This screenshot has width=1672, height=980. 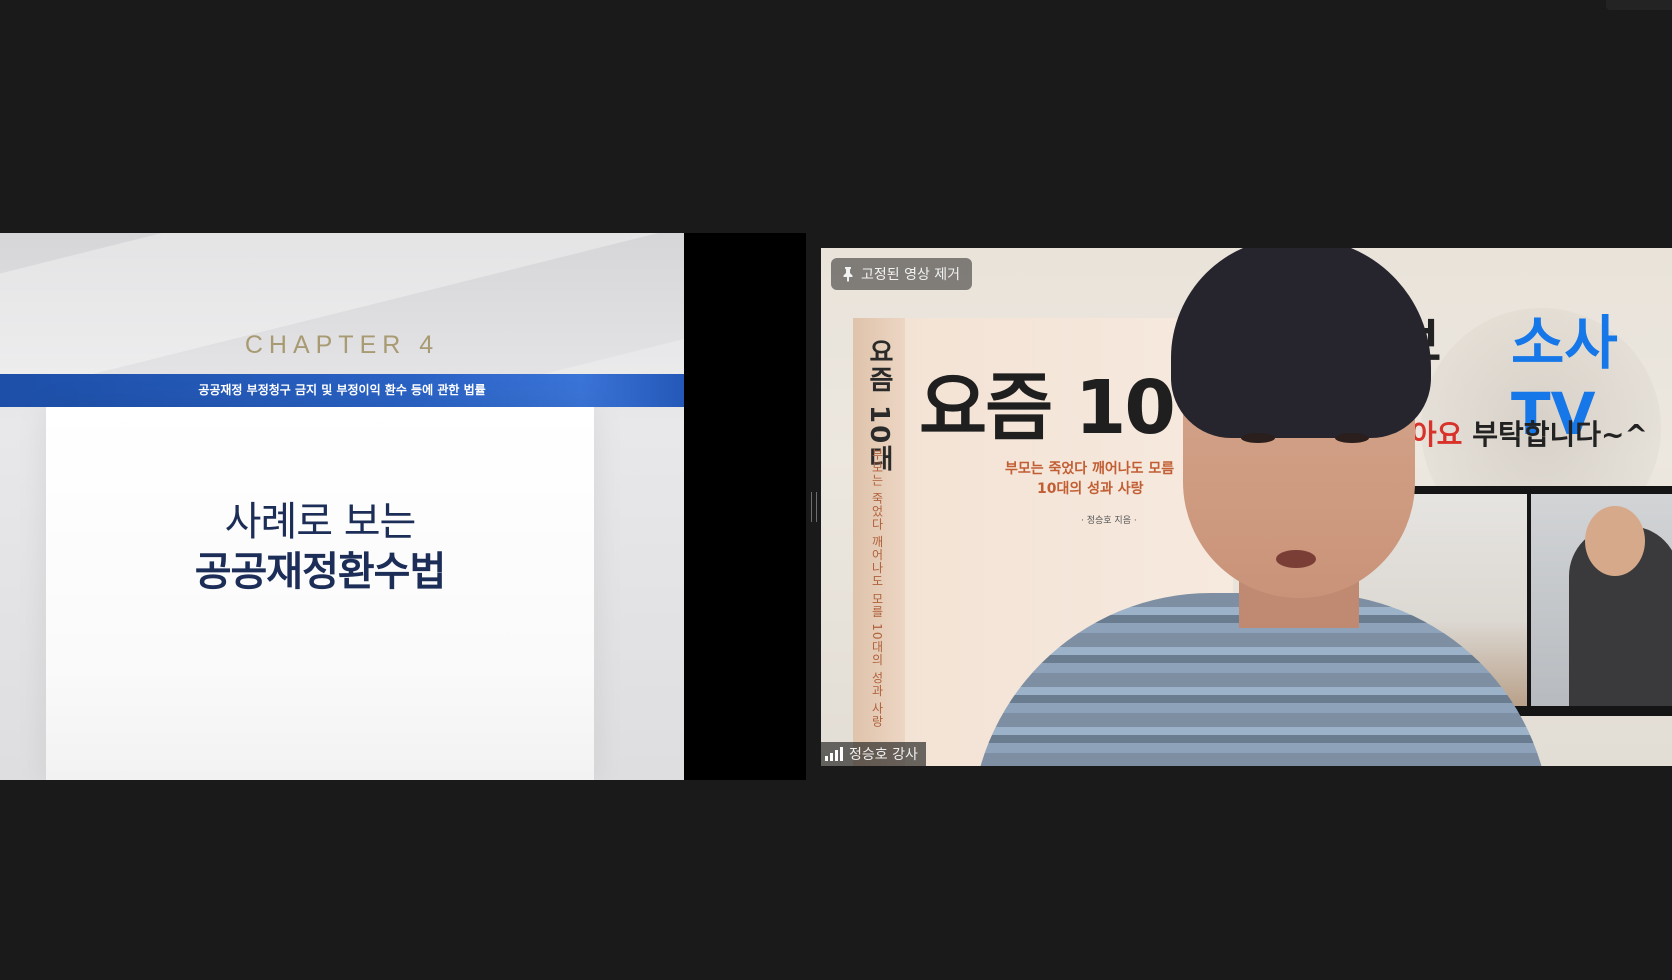 I want to click on slide-title-card: 사례로 보는 공공재정환수법, so click(x=320, y=593).